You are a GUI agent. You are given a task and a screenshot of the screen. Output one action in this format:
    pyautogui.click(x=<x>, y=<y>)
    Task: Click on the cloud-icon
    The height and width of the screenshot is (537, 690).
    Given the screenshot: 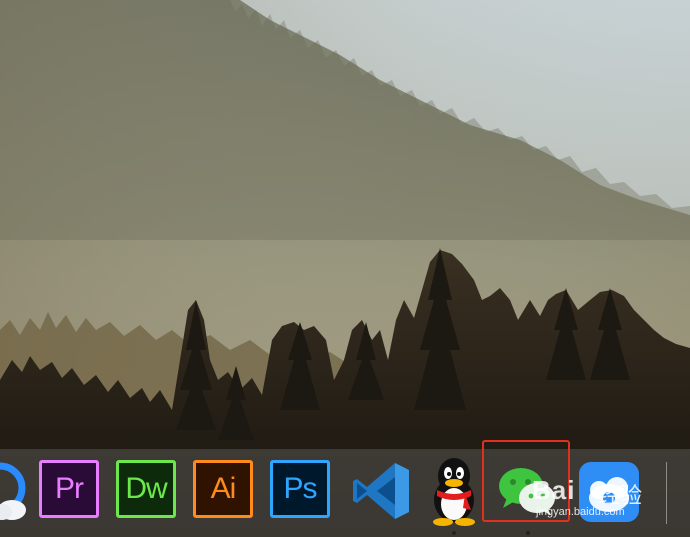 What is the action you would take?
    pyautogui.click(x=13, y=491)
    